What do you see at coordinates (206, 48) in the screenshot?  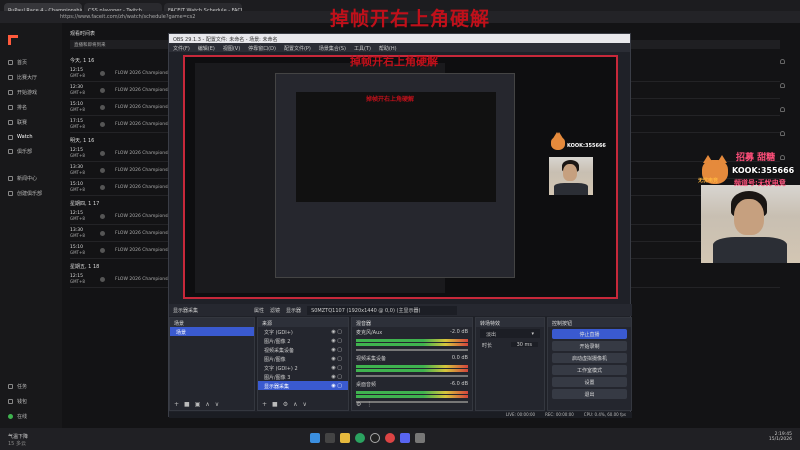 I see `menu-edit: 编辑(E)` at bounding box center [206, 48].